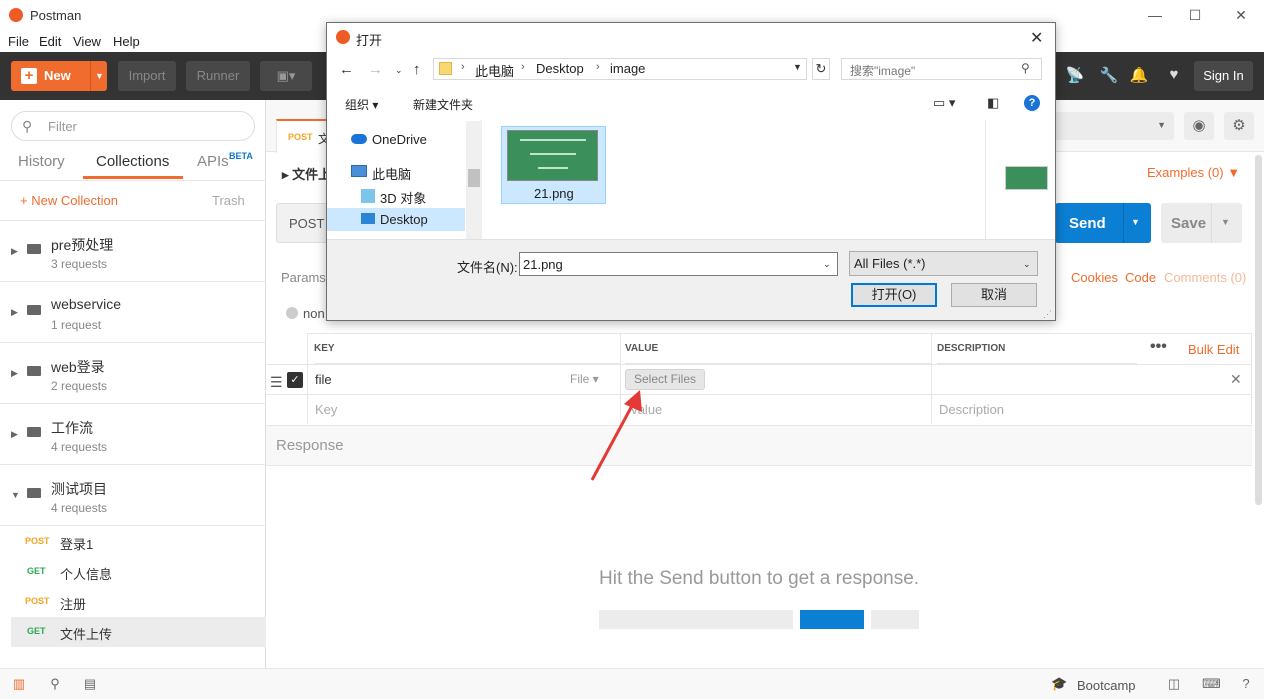 Image resolution: width=1264 pixels, height=699 pixels. Describe the element at coordinates (971, 409) in the screenshot. I see `description-input: Description` at that location.